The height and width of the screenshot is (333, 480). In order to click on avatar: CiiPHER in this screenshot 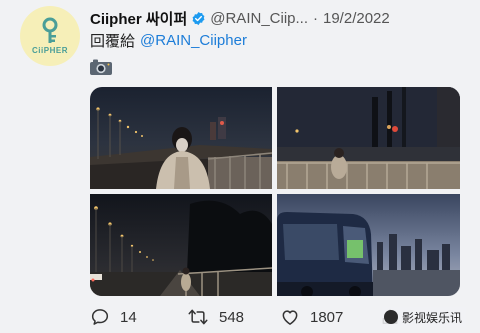, I will do `click(50, 36)`.